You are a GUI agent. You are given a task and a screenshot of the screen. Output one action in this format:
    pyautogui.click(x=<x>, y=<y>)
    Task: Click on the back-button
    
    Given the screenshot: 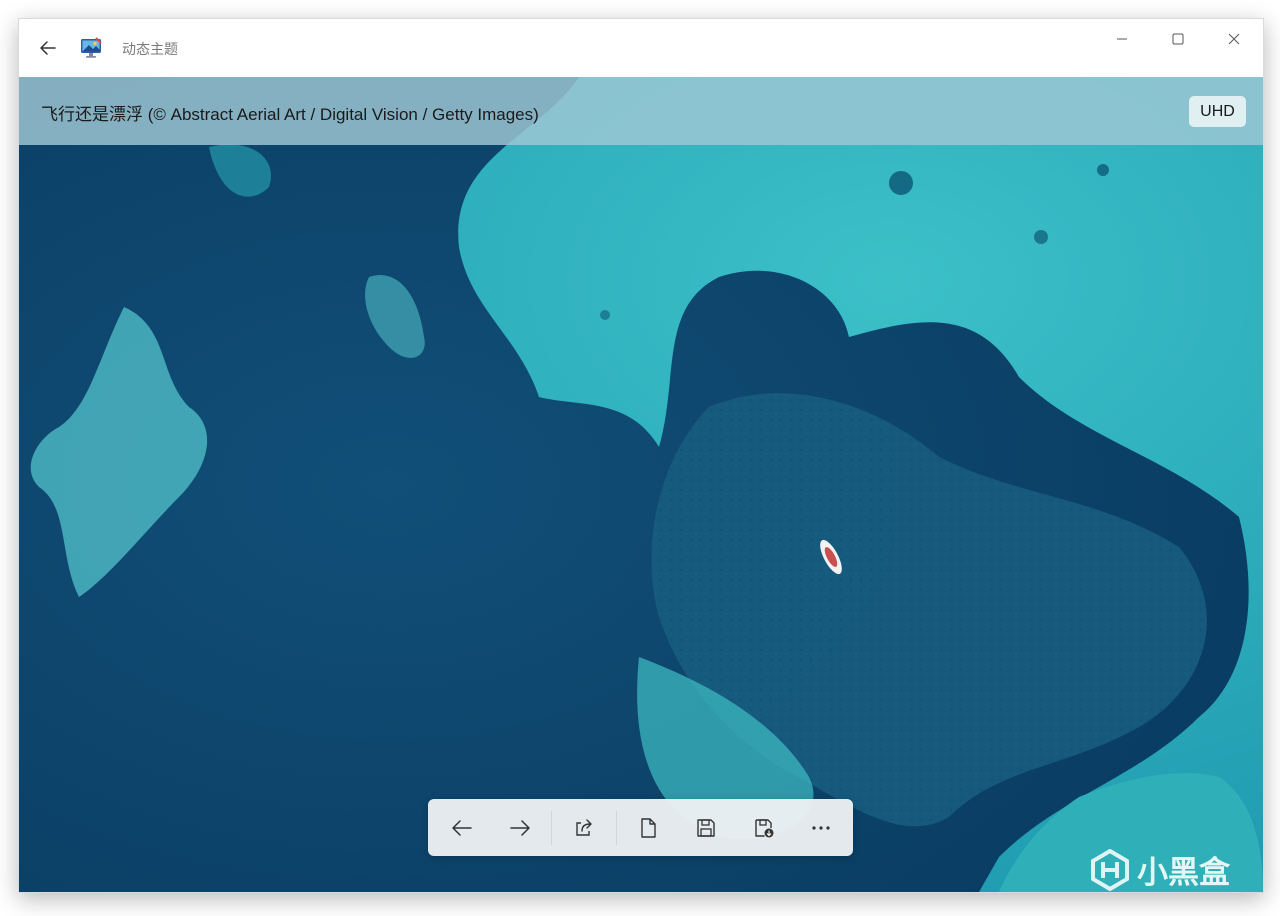 What is the action you would take?
    pyautogui.click(x=48, y=48)
    